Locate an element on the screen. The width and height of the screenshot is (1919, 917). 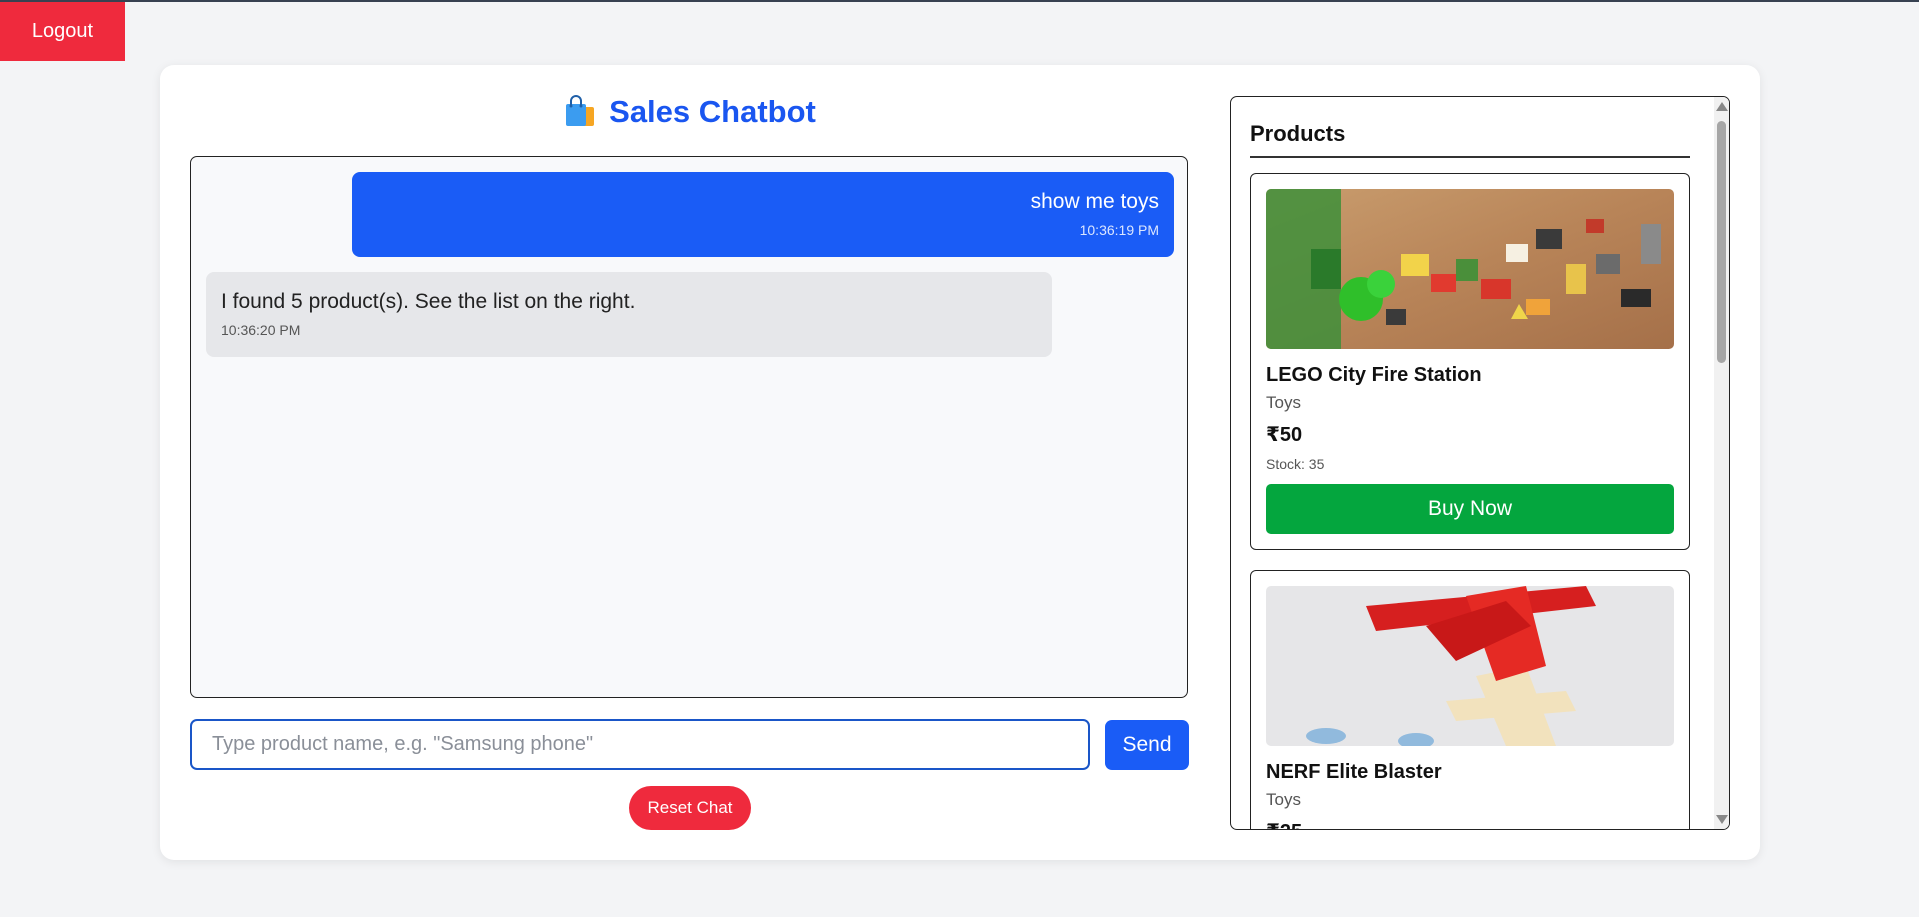
scroll-up-arrow-icon is located at coordinates (1722, 106).